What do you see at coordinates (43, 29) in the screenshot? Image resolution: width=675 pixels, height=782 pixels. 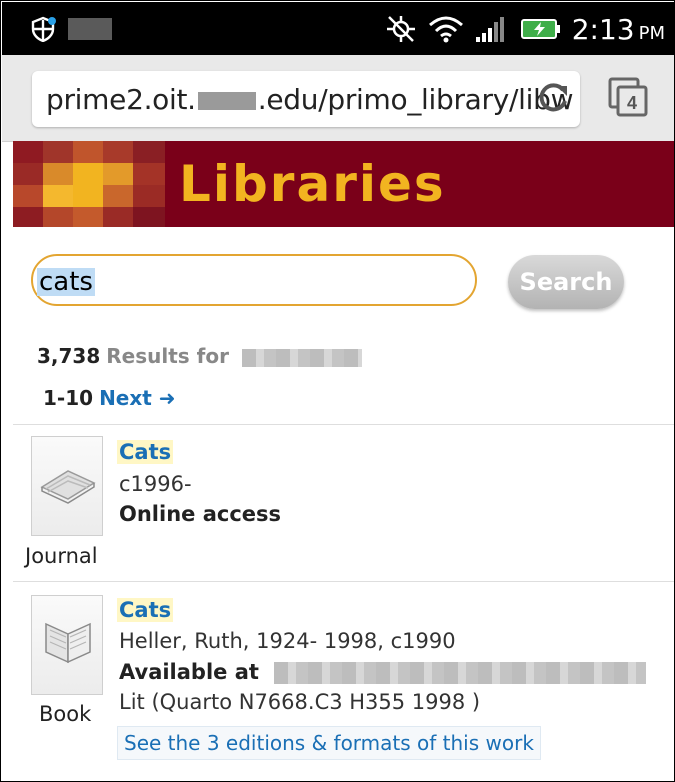 I see `shield-icon` at bounding box center [43, 29].